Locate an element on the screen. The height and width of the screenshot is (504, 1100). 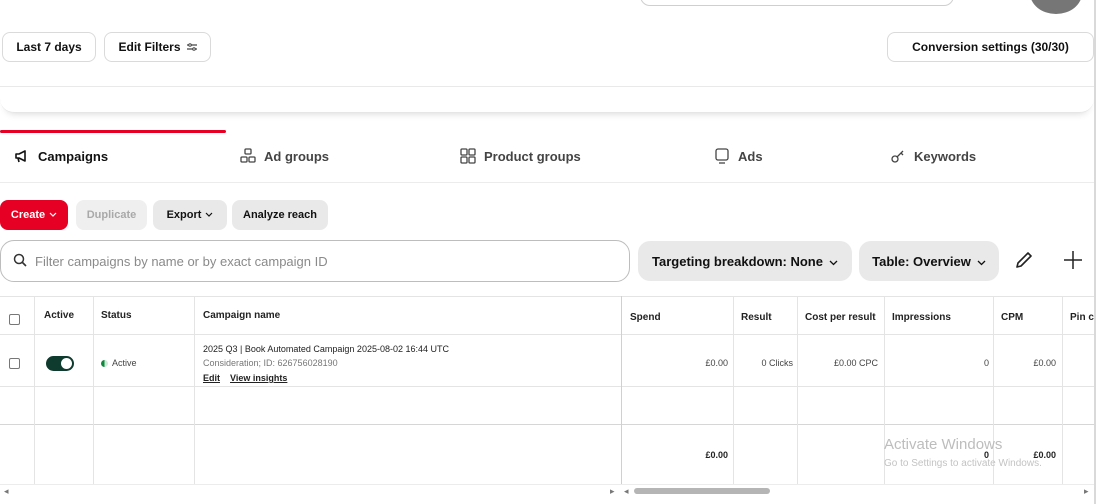
column-header-spend: Spend is located at coordinates (645, 317).